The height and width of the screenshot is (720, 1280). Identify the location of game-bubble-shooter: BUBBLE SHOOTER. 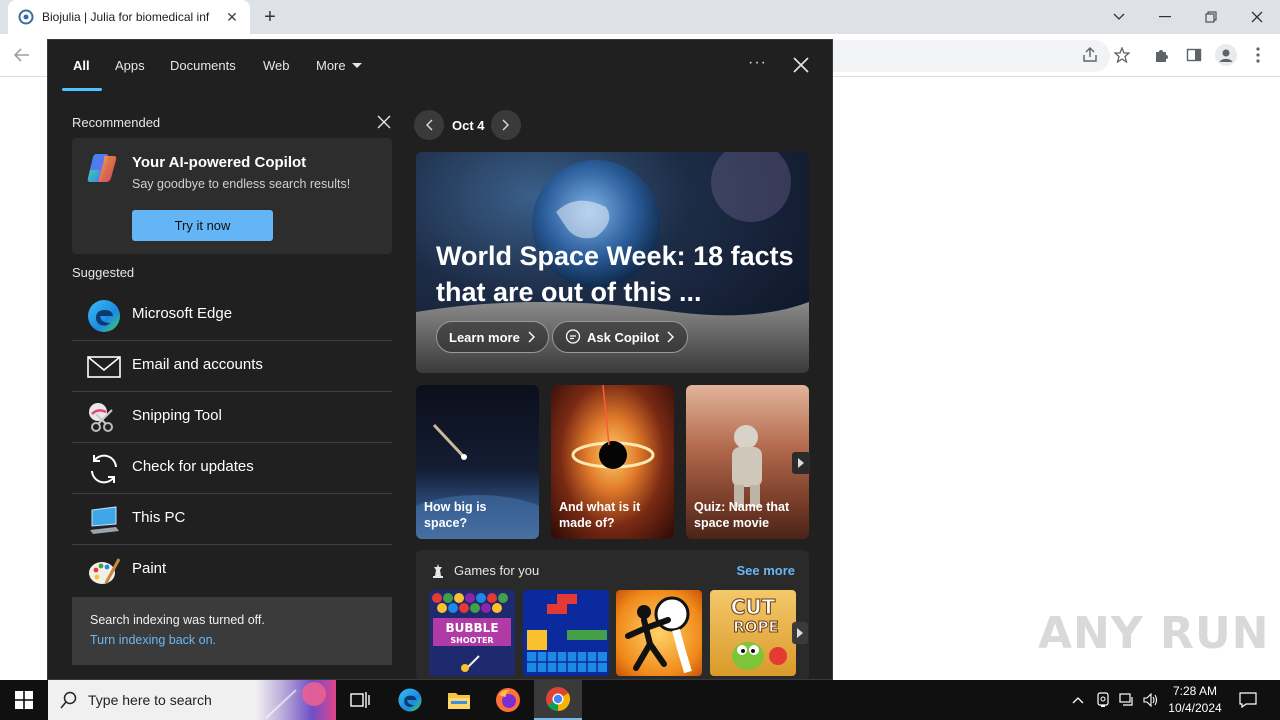
(472, 633).